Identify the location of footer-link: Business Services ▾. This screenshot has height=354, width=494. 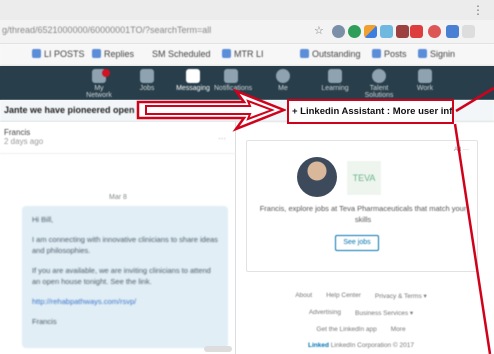
(384, 313).